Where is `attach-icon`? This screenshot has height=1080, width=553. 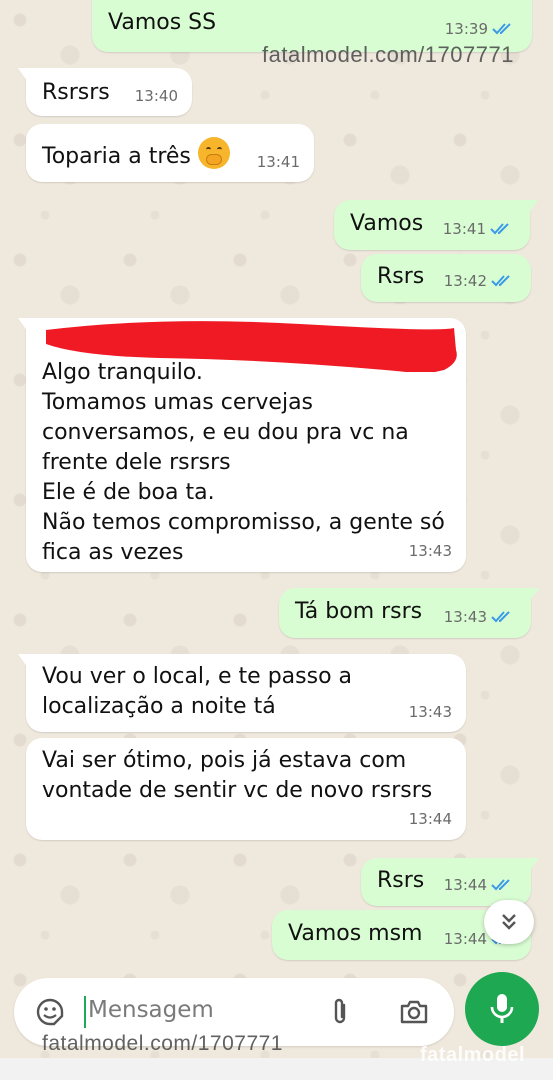
attach-icon is located at coordinates (340, 1012).